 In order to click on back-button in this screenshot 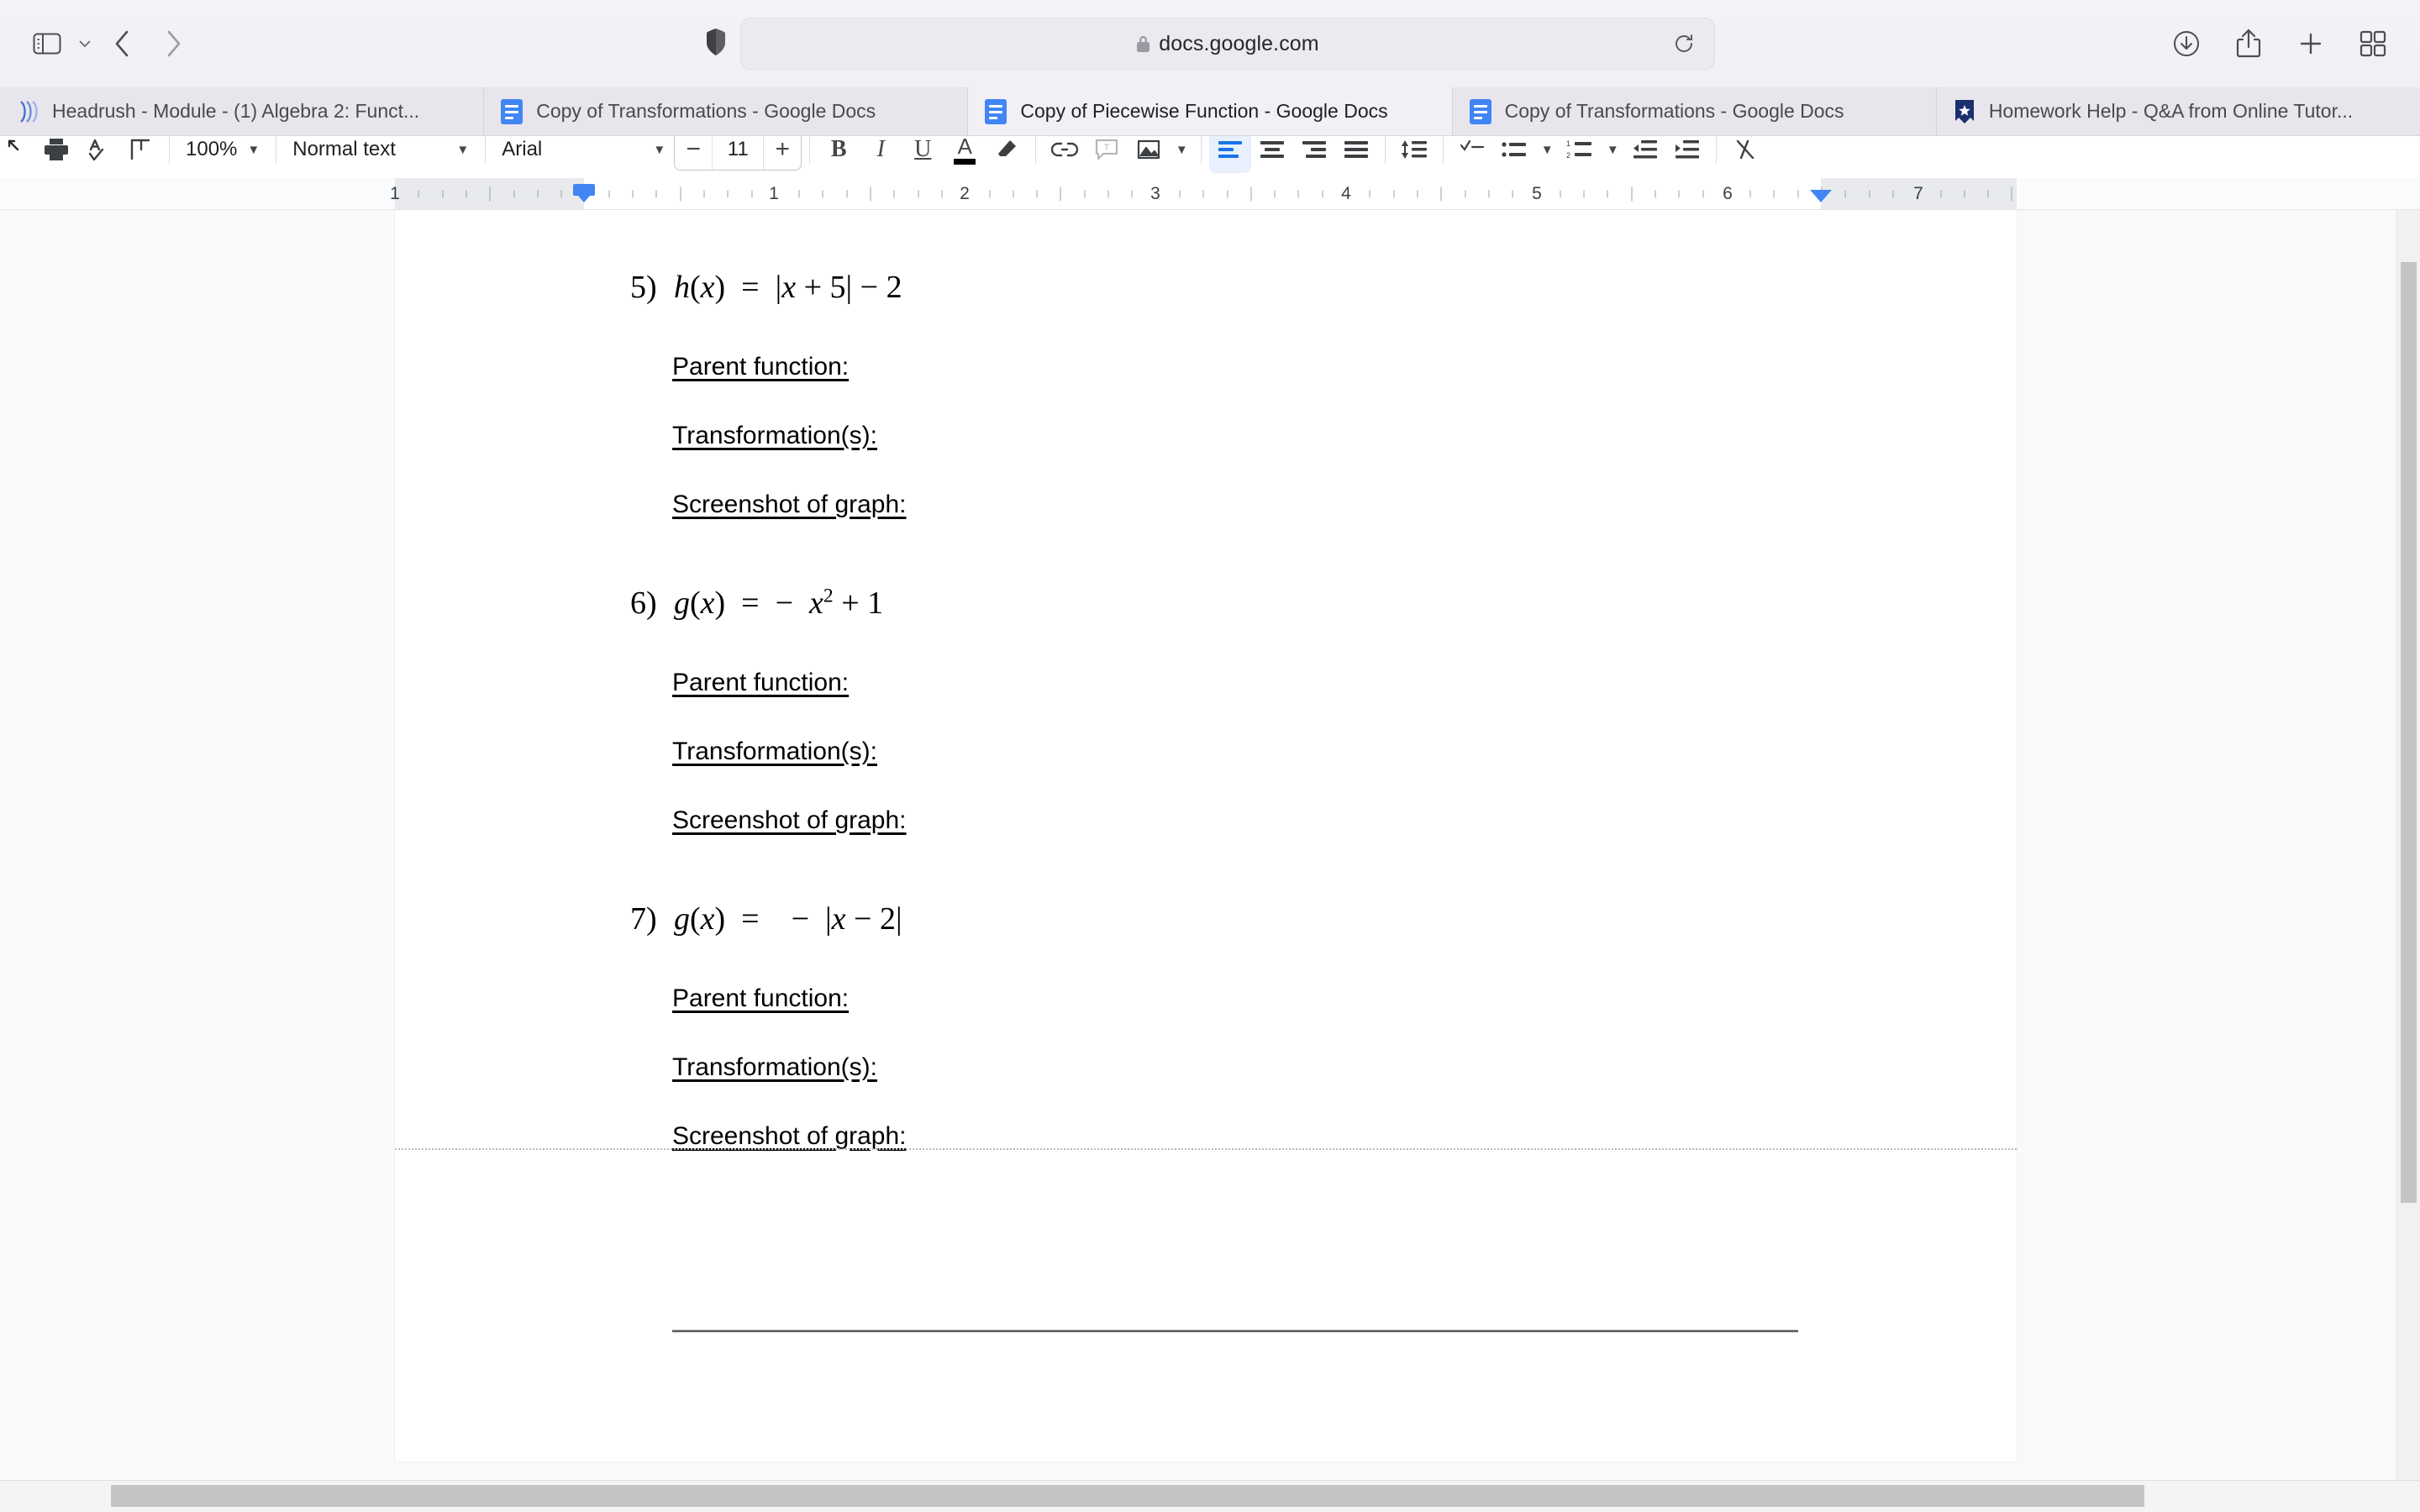, I will do `click(123, 43)`.